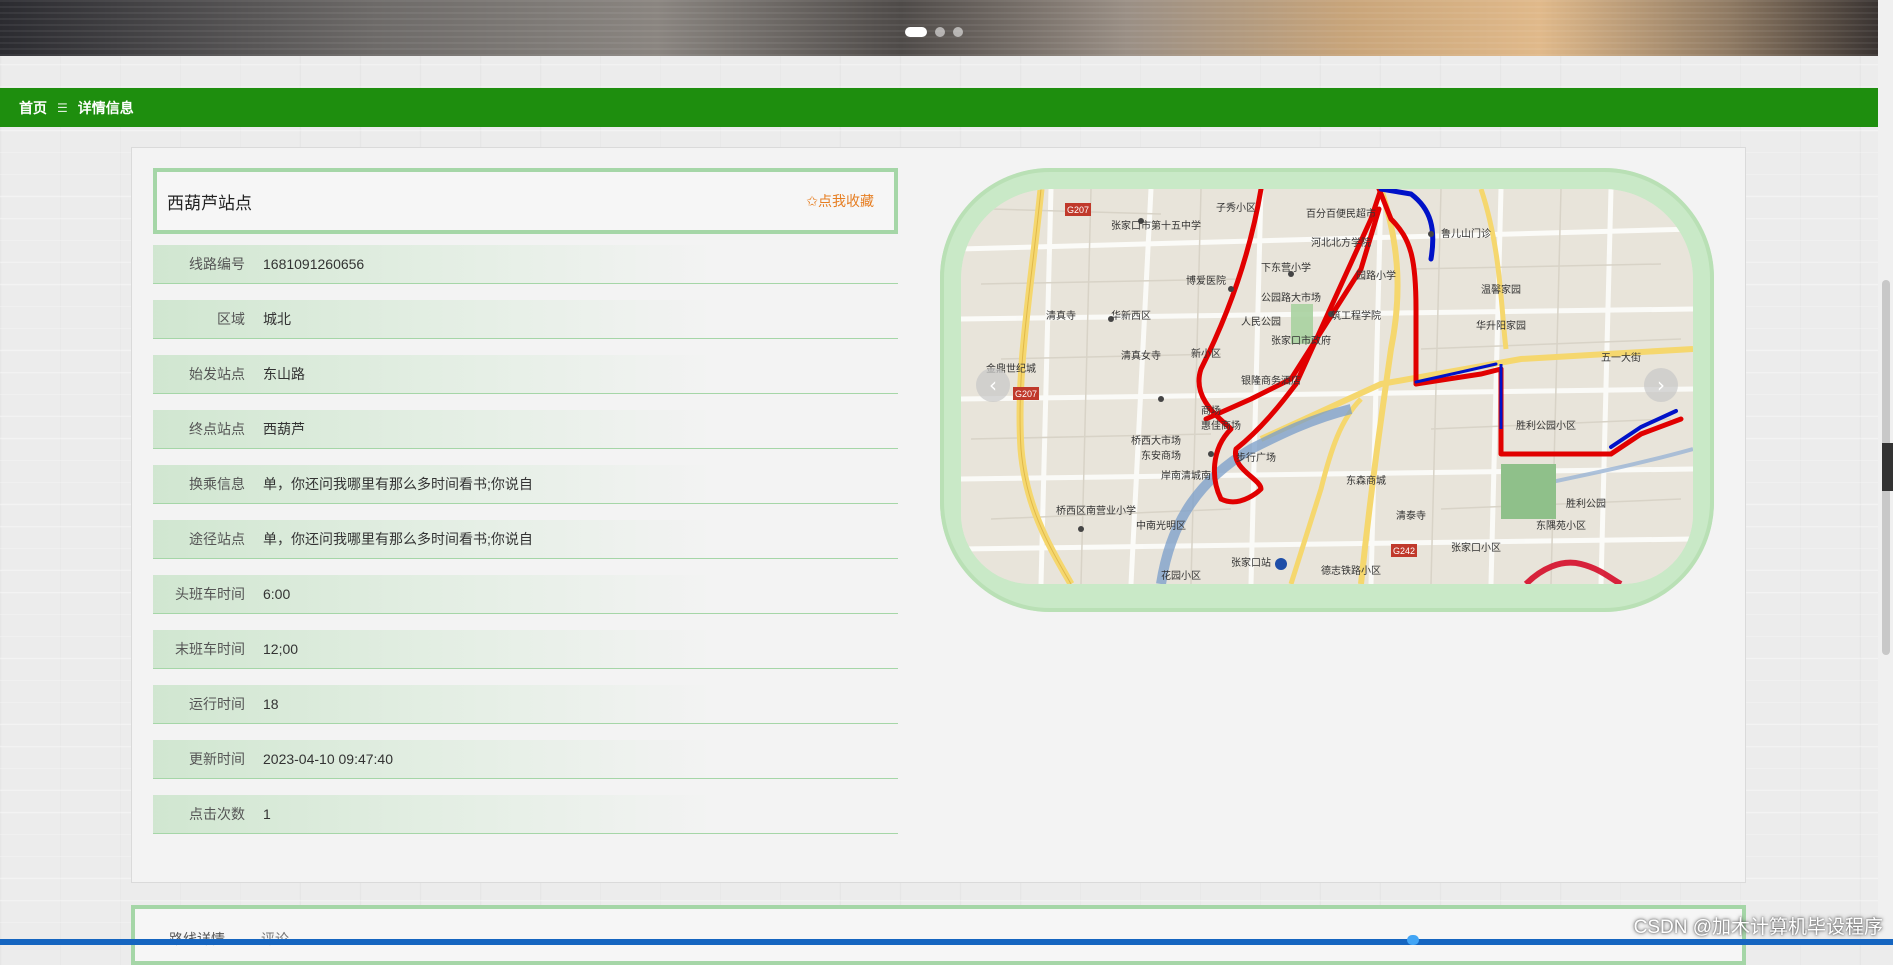 The width and height of the screenshot is (1893, 965). Describe the element at coordinates (1186, 475) in the screenshot. I see `map-label: 岸南清城南` at that location.